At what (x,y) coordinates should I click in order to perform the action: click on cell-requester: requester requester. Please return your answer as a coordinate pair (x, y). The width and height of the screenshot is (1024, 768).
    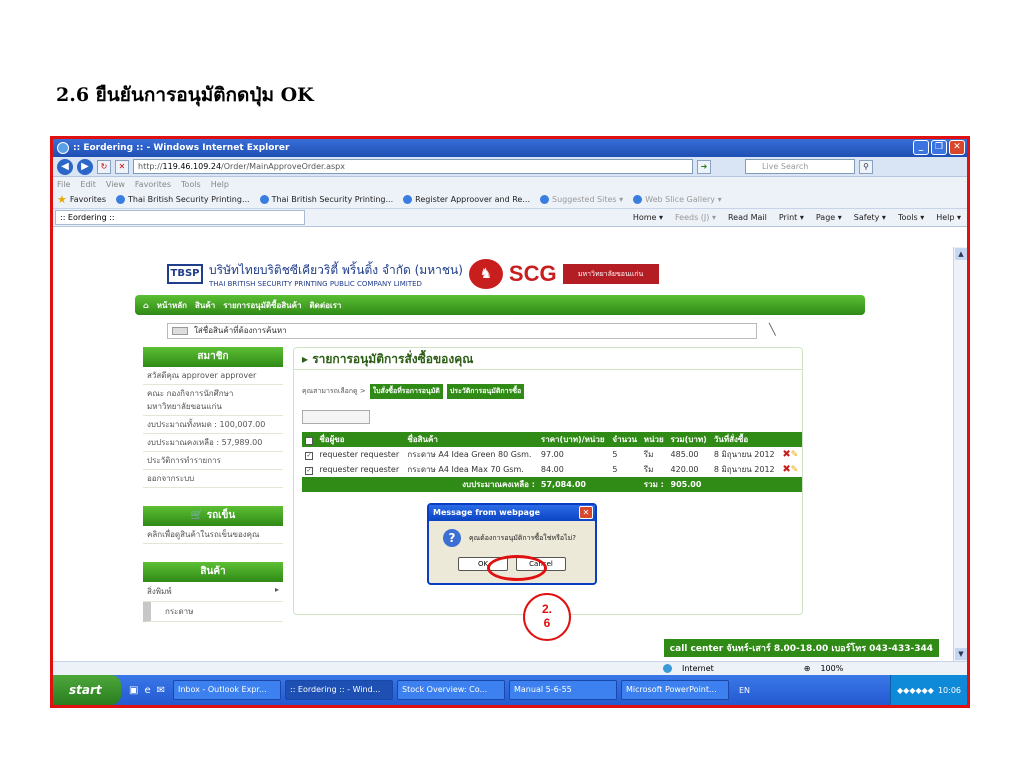
    Looking at the image, I should click on (359, 469).